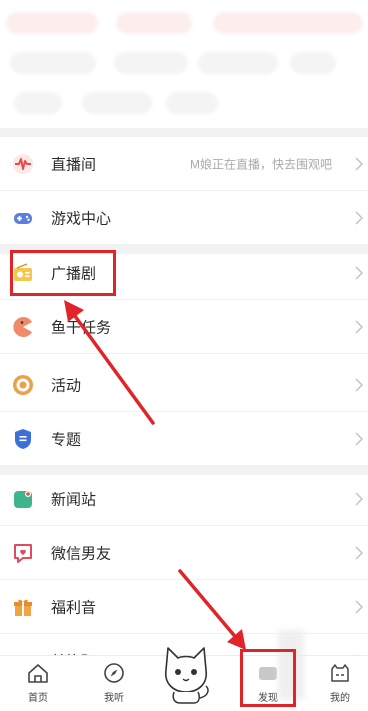  I want to click on menu-item-label: 专题, so click(66, 439).